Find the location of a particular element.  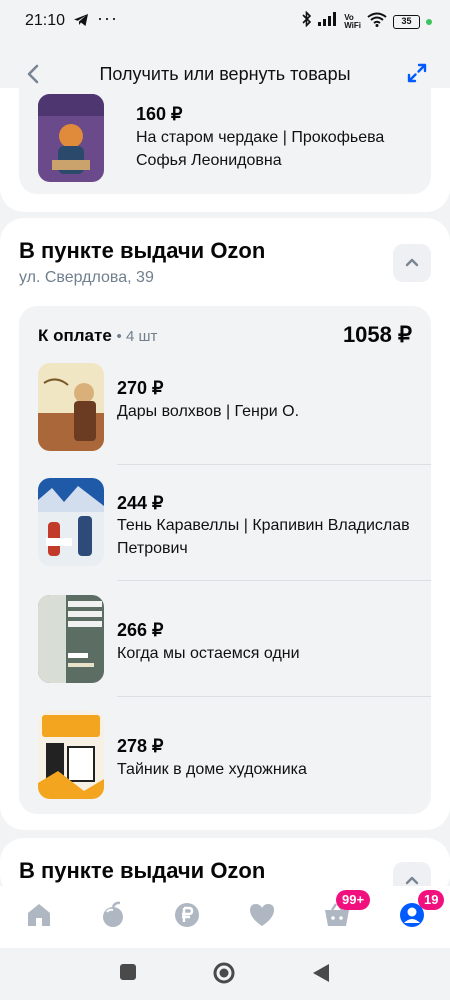

wifi-icon is located at coordinates (377, 22).